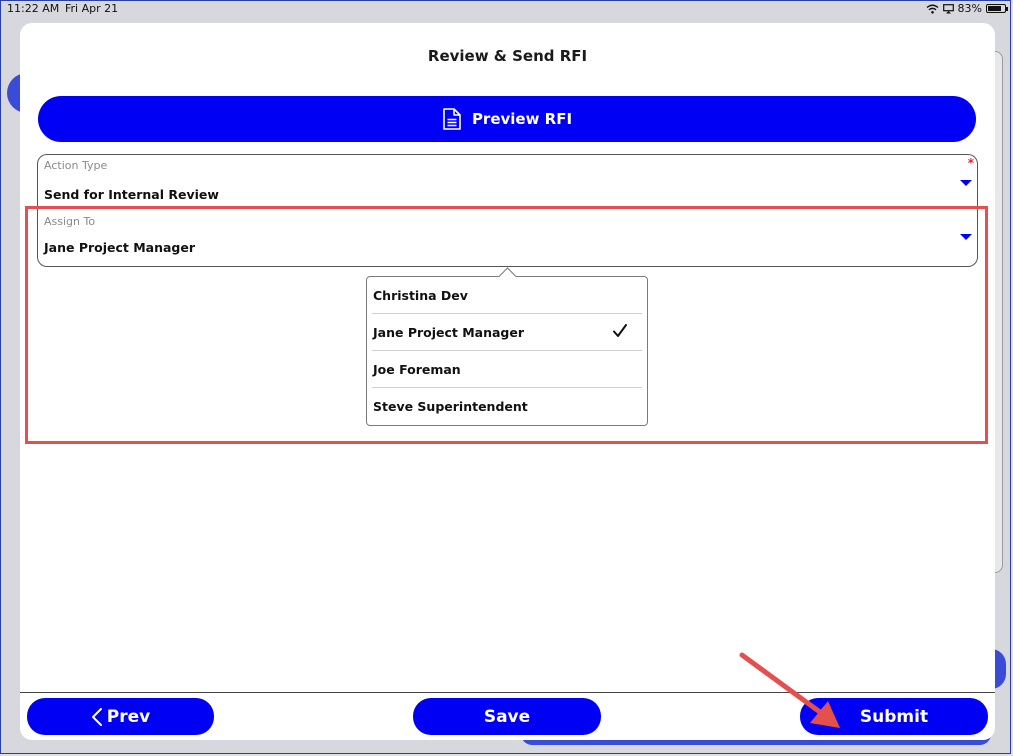 The height and width of the screenshot is (756, 1013). I want to click on battery-icon, so click(997, 8).